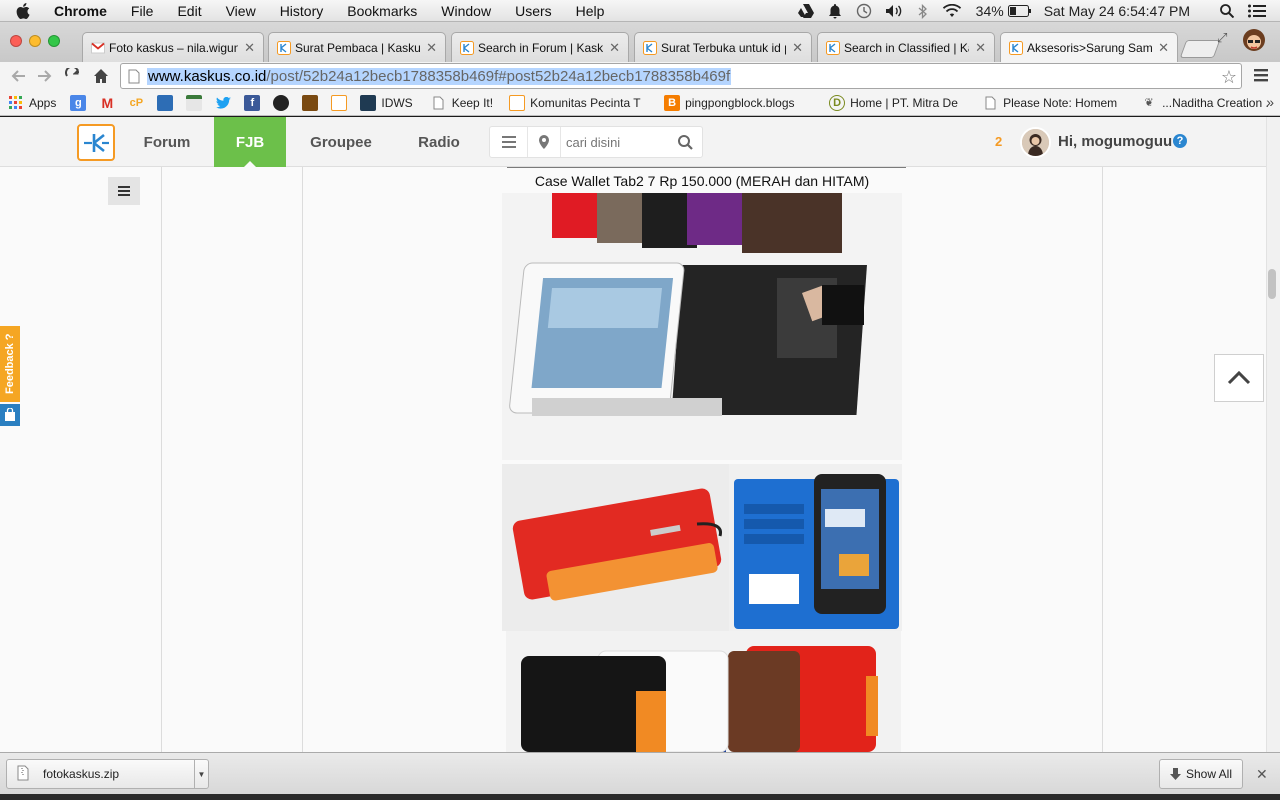 The image size is (1280, 800). What do you see at coordinates (685, 142) in the screenshot?
I see `search-icon` at bounding box center [685, 142].